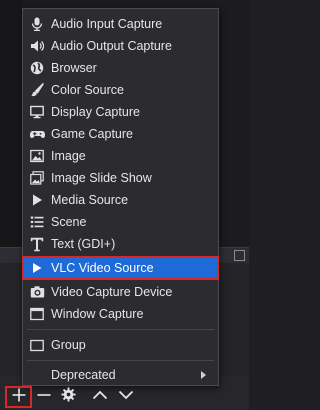 This screenshot has width=320, height=410. Describe the element at coordinates (111, 46) in the screenshot. I see `menu-item-label: Audio Output Capture` at that location.